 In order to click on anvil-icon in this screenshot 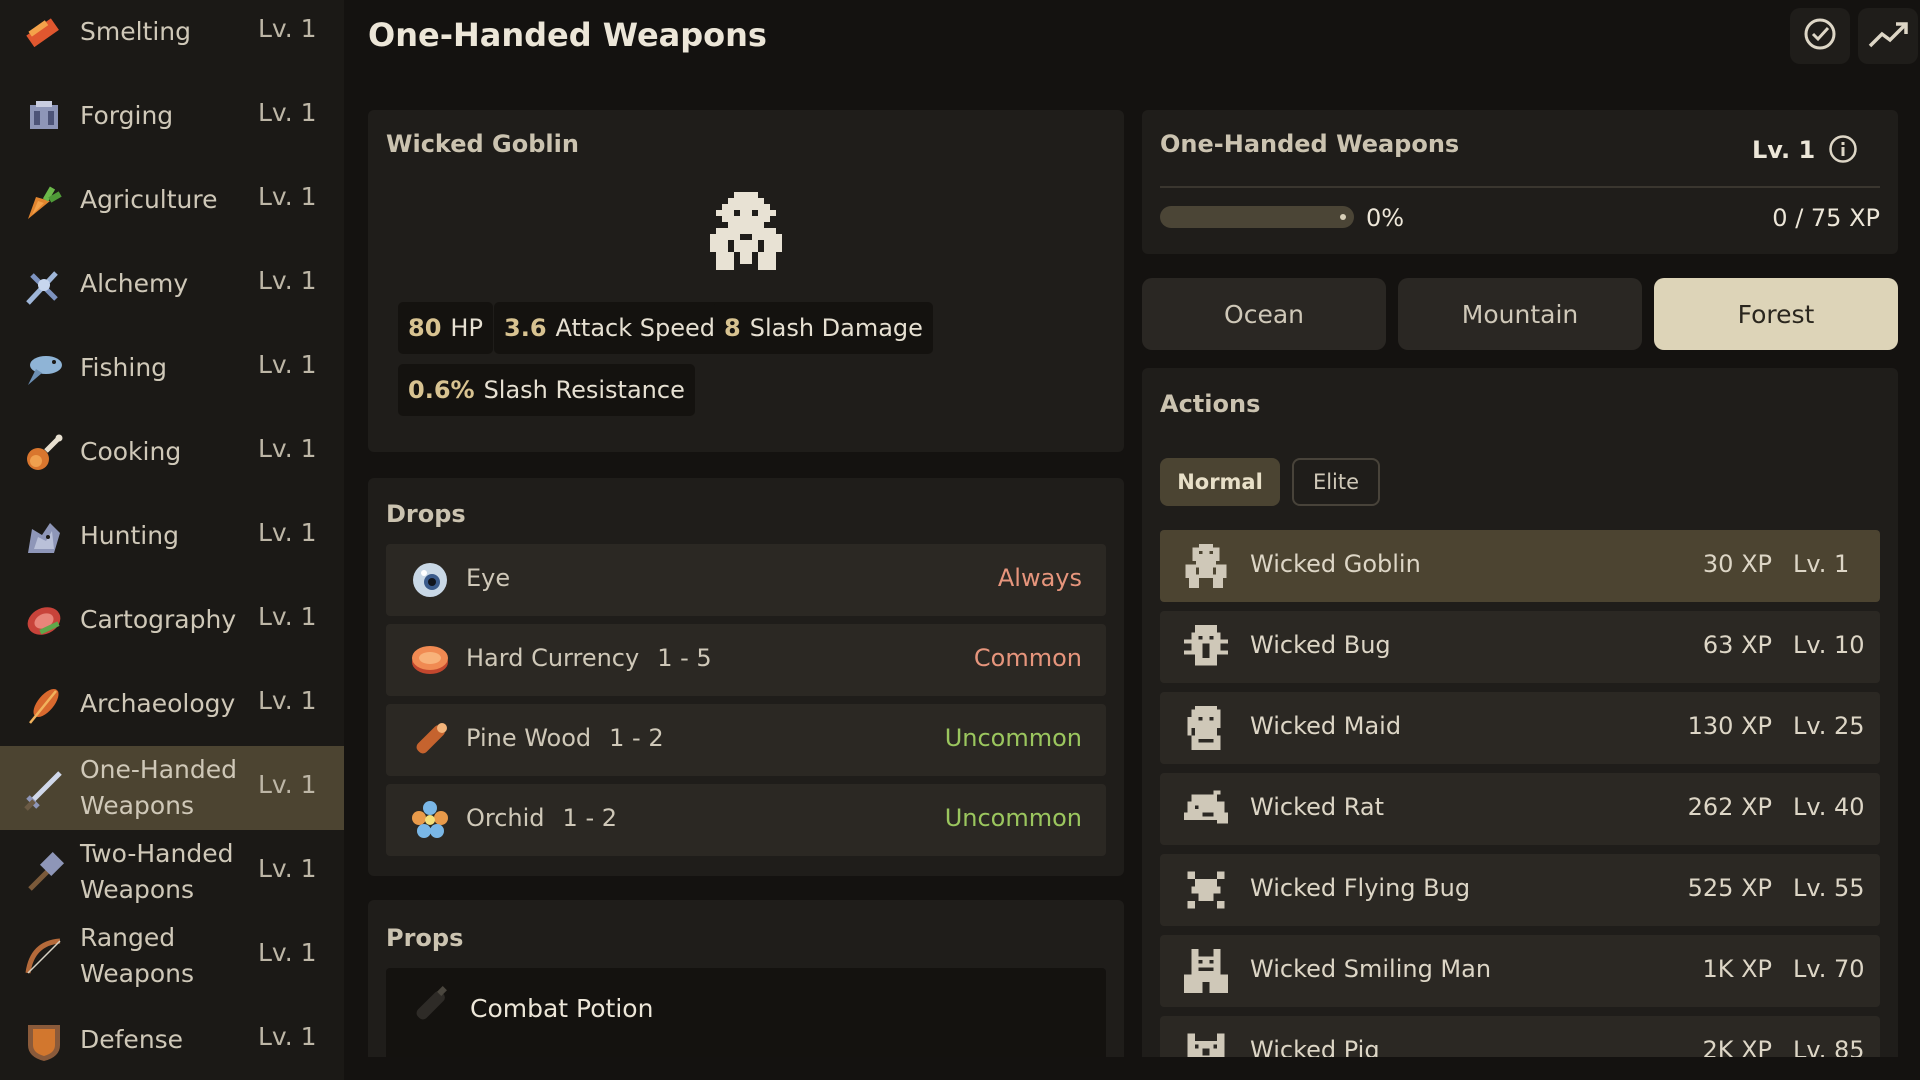, I will do `click(44, 117)`.